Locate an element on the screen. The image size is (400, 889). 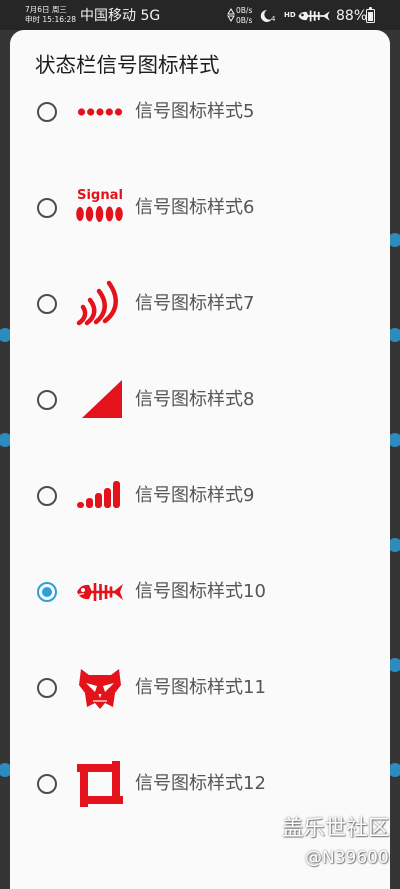
network-speed: 0B/s 0B/s is located at coordinates (244, 16).